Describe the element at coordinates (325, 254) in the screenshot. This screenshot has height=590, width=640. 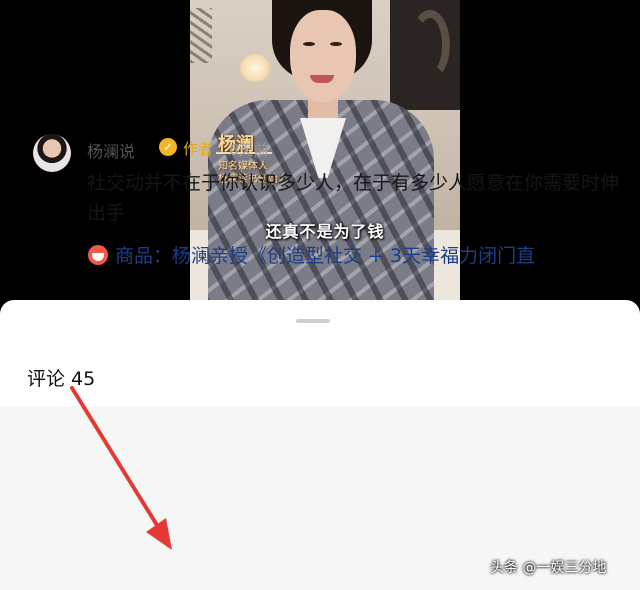
I see `product-link: 商品：杨澜亲授《创造型社交 + 3天幸福力闭门直` at that location.